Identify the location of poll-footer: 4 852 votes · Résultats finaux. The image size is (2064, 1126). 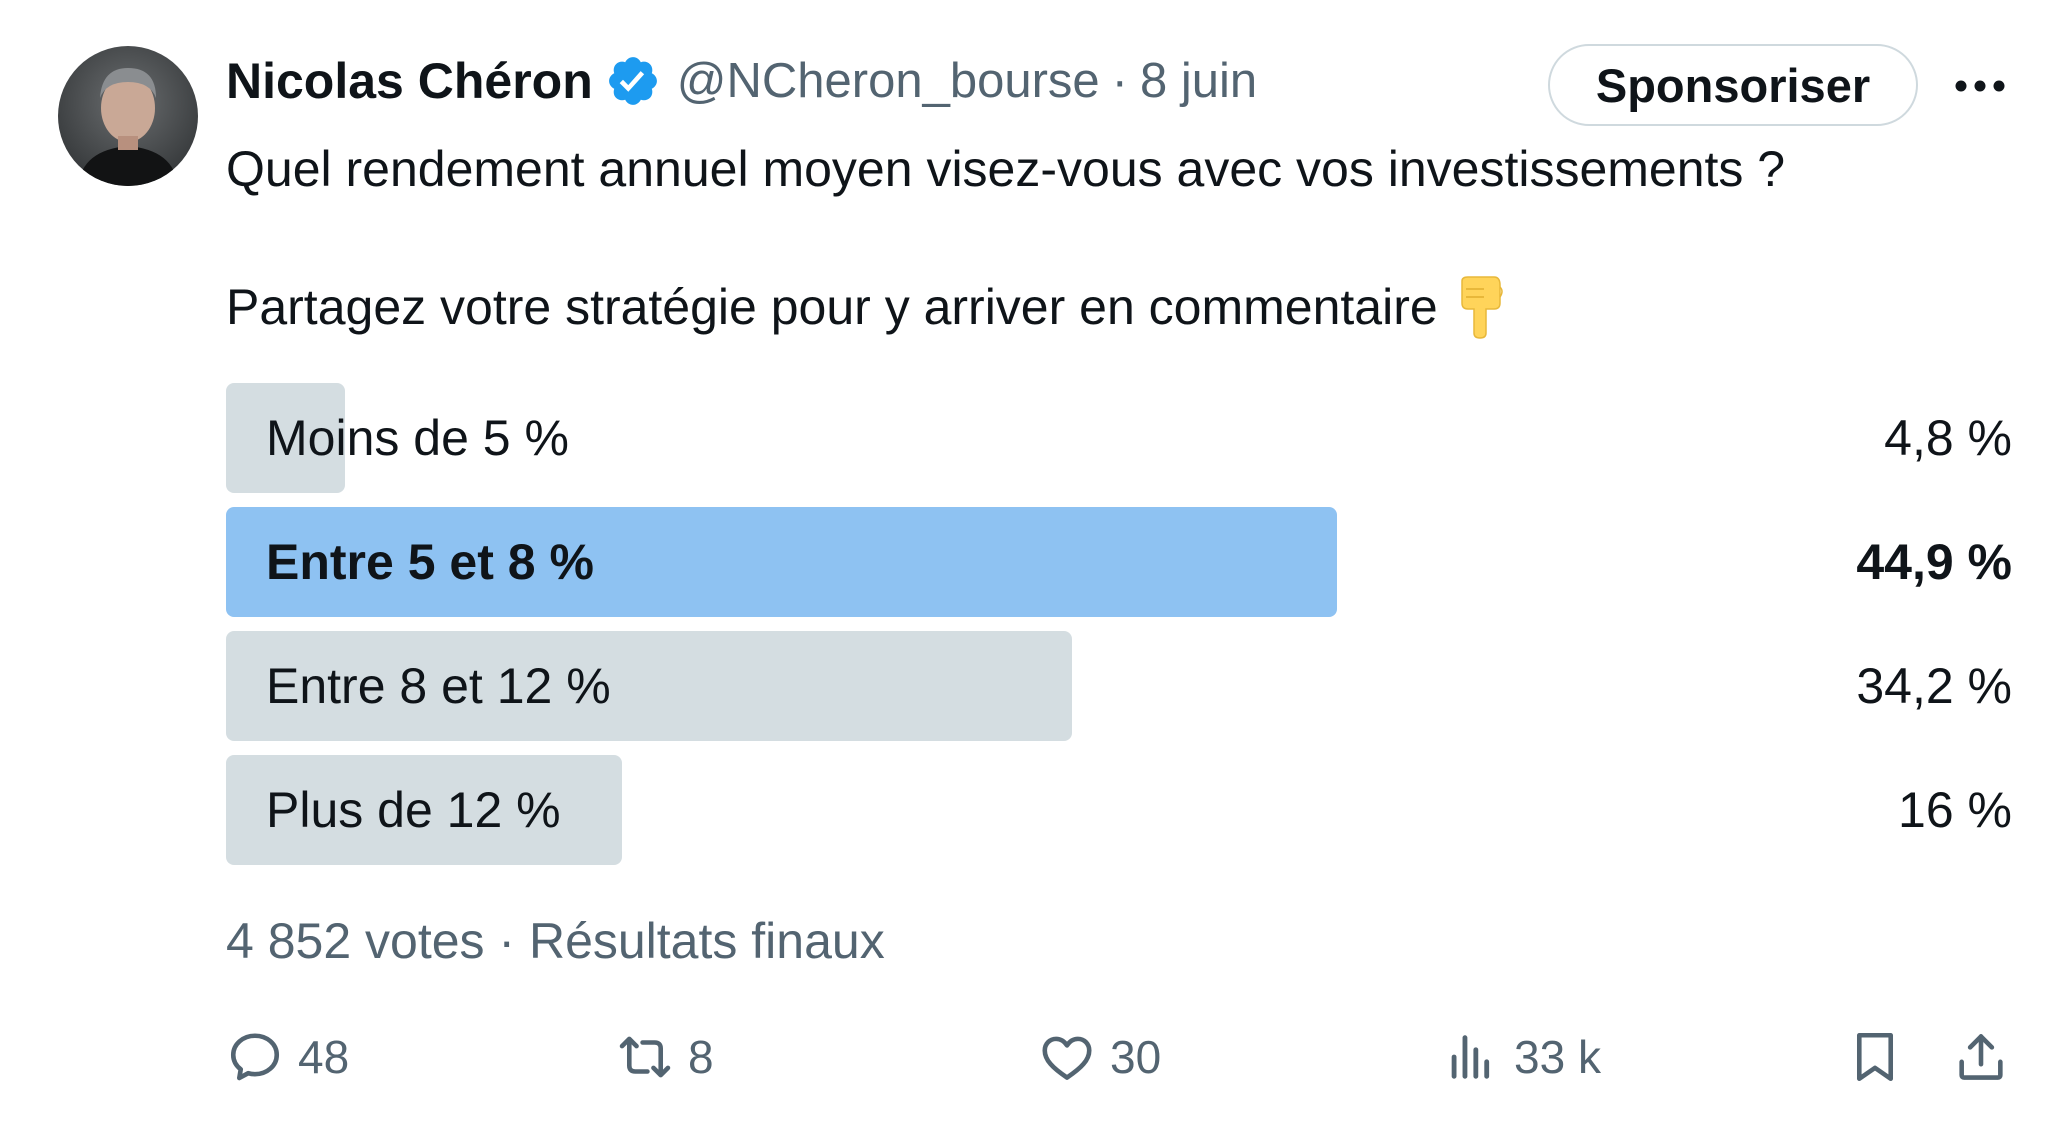
(555, 941).